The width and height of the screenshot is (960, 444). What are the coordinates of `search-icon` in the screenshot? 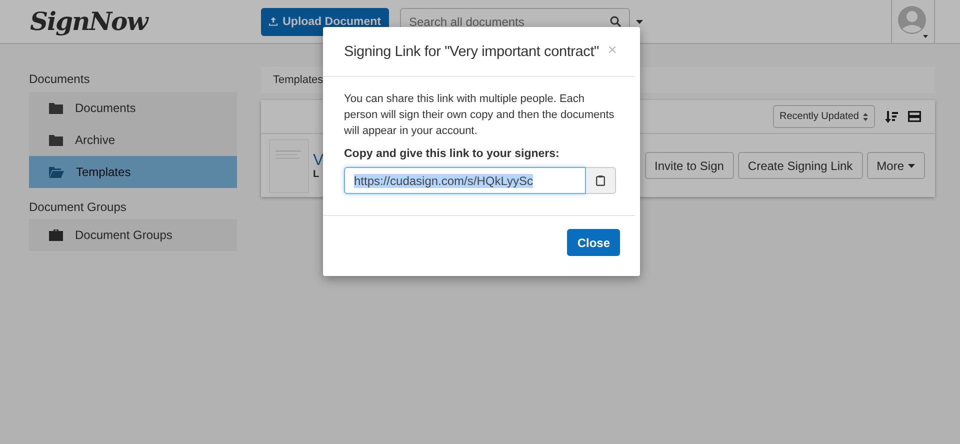 It's located at (615, 21).